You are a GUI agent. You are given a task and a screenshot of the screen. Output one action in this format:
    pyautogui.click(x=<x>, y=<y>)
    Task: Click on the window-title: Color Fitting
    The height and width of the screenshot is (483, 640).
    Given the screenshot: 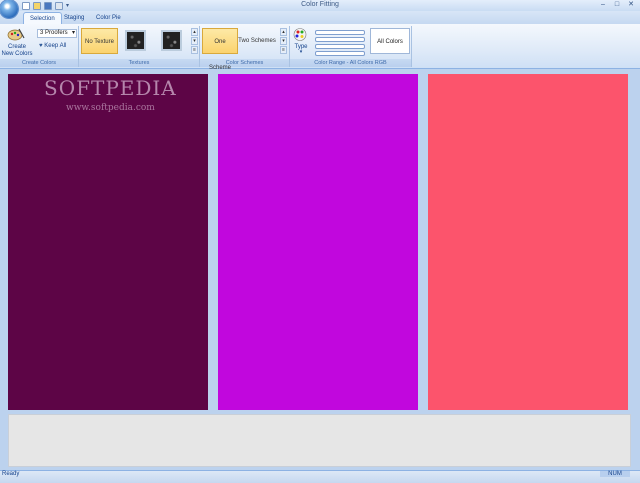 What is the action you would take?
    pyautogui.click(x=320, y=4)
    